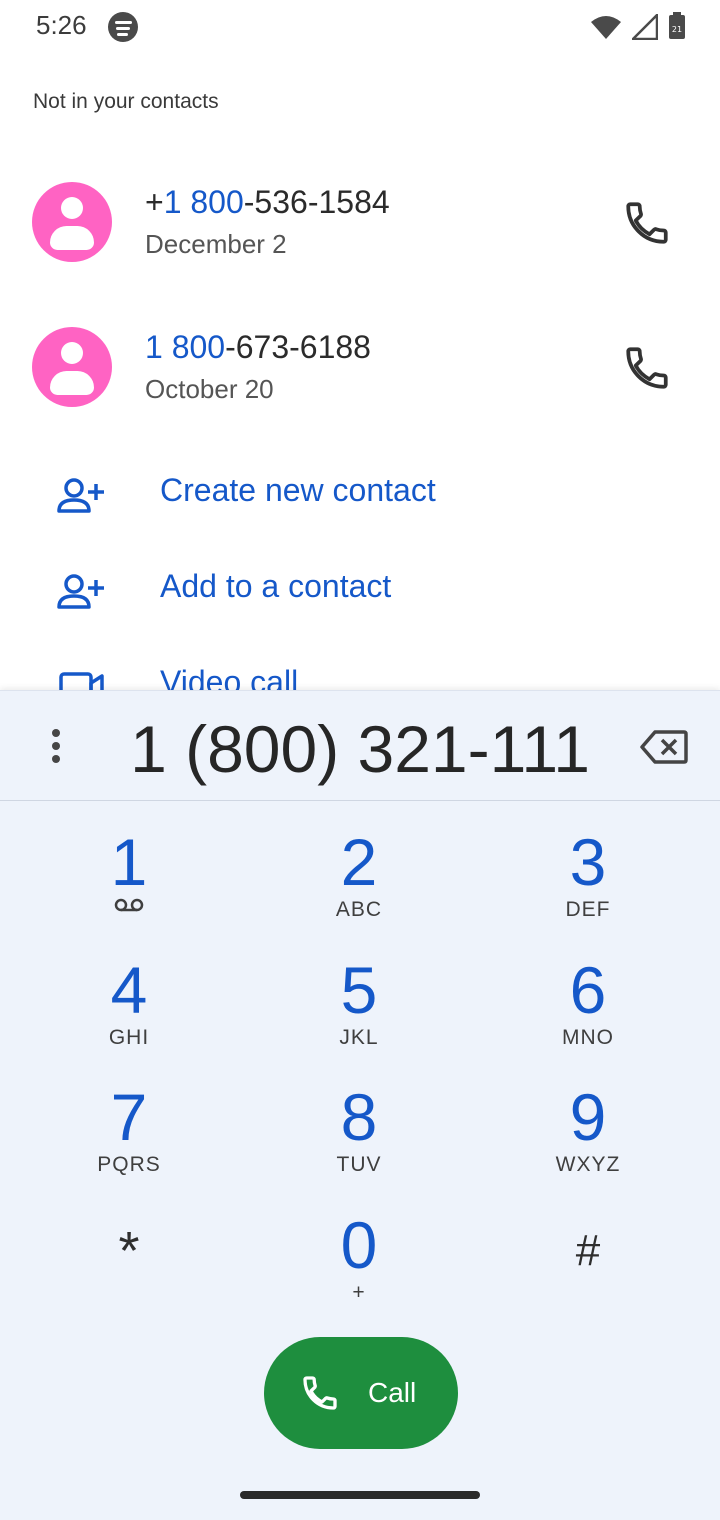  I want to click on spotify-icon, so click(123, 27).